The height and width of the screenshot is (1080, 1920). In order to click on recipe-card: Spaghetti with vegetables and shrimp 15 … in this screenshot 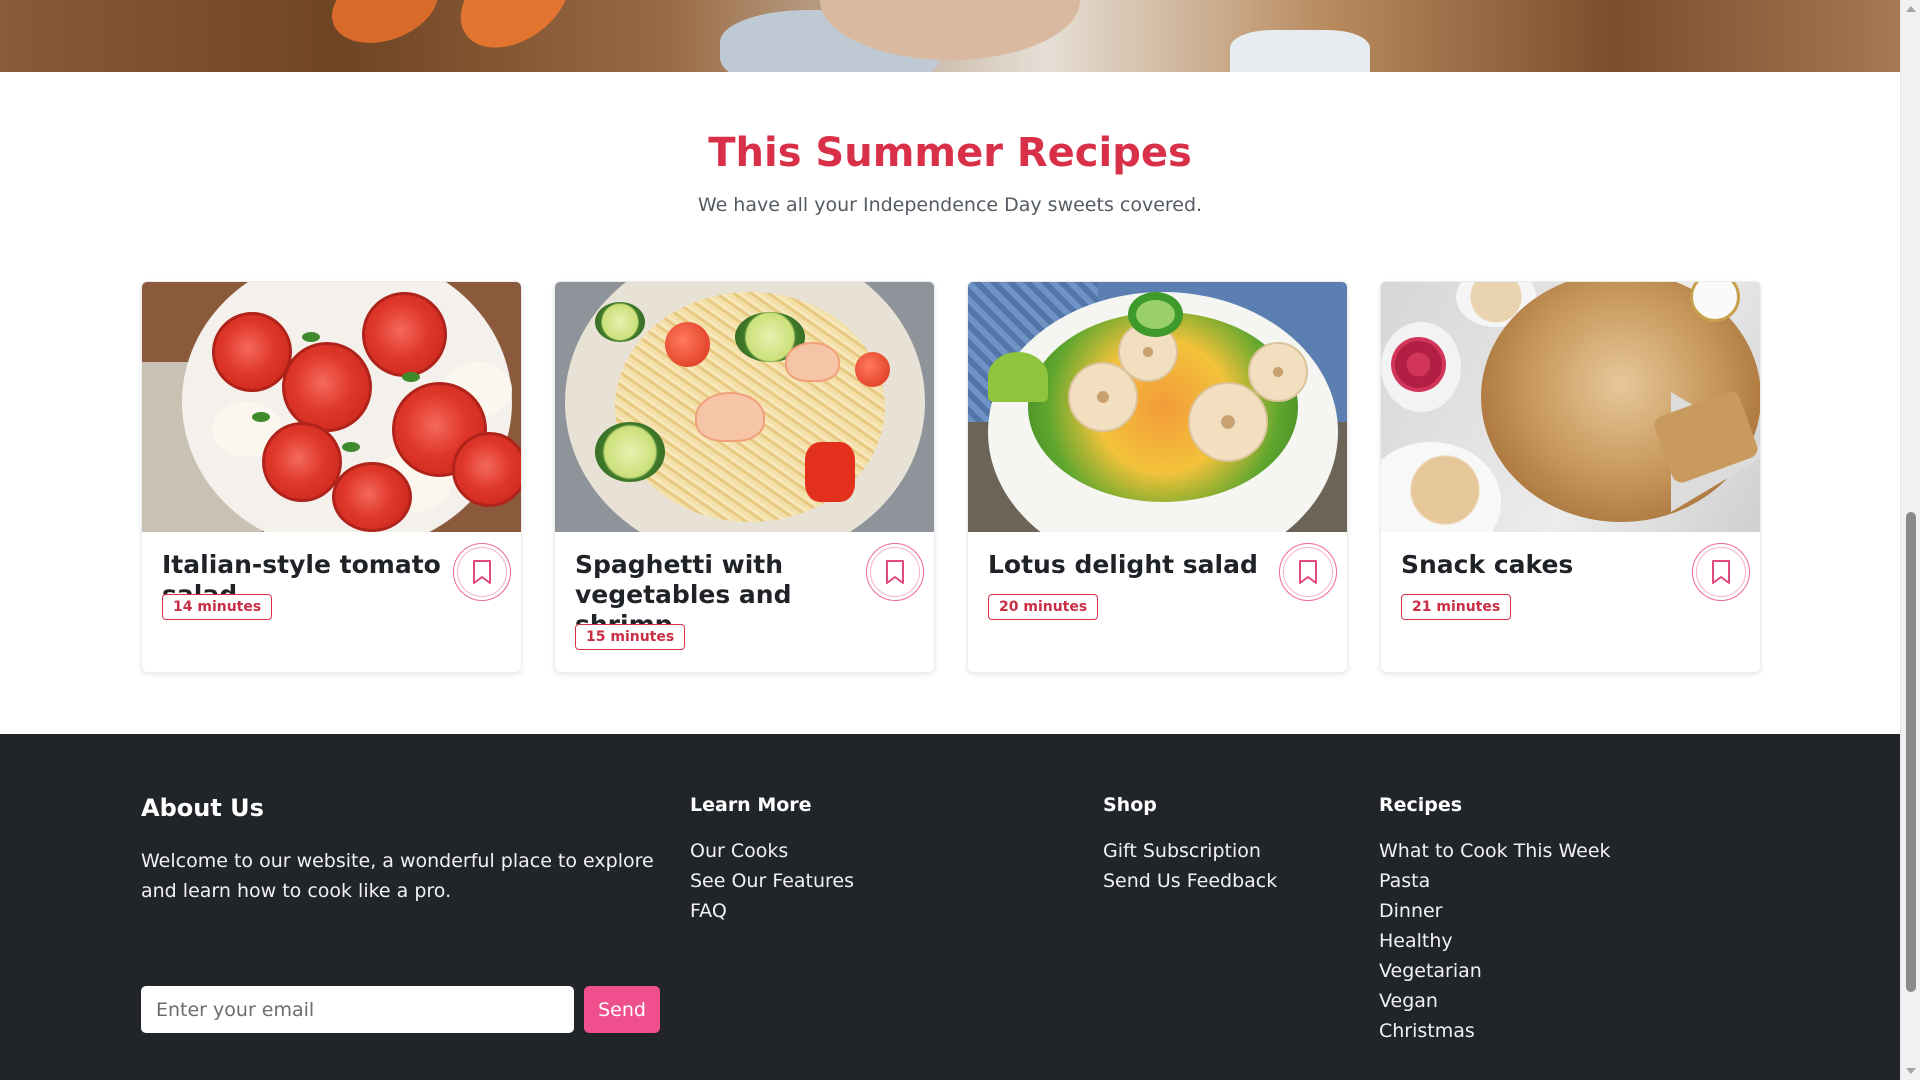, I will do `click(744, 477)`.